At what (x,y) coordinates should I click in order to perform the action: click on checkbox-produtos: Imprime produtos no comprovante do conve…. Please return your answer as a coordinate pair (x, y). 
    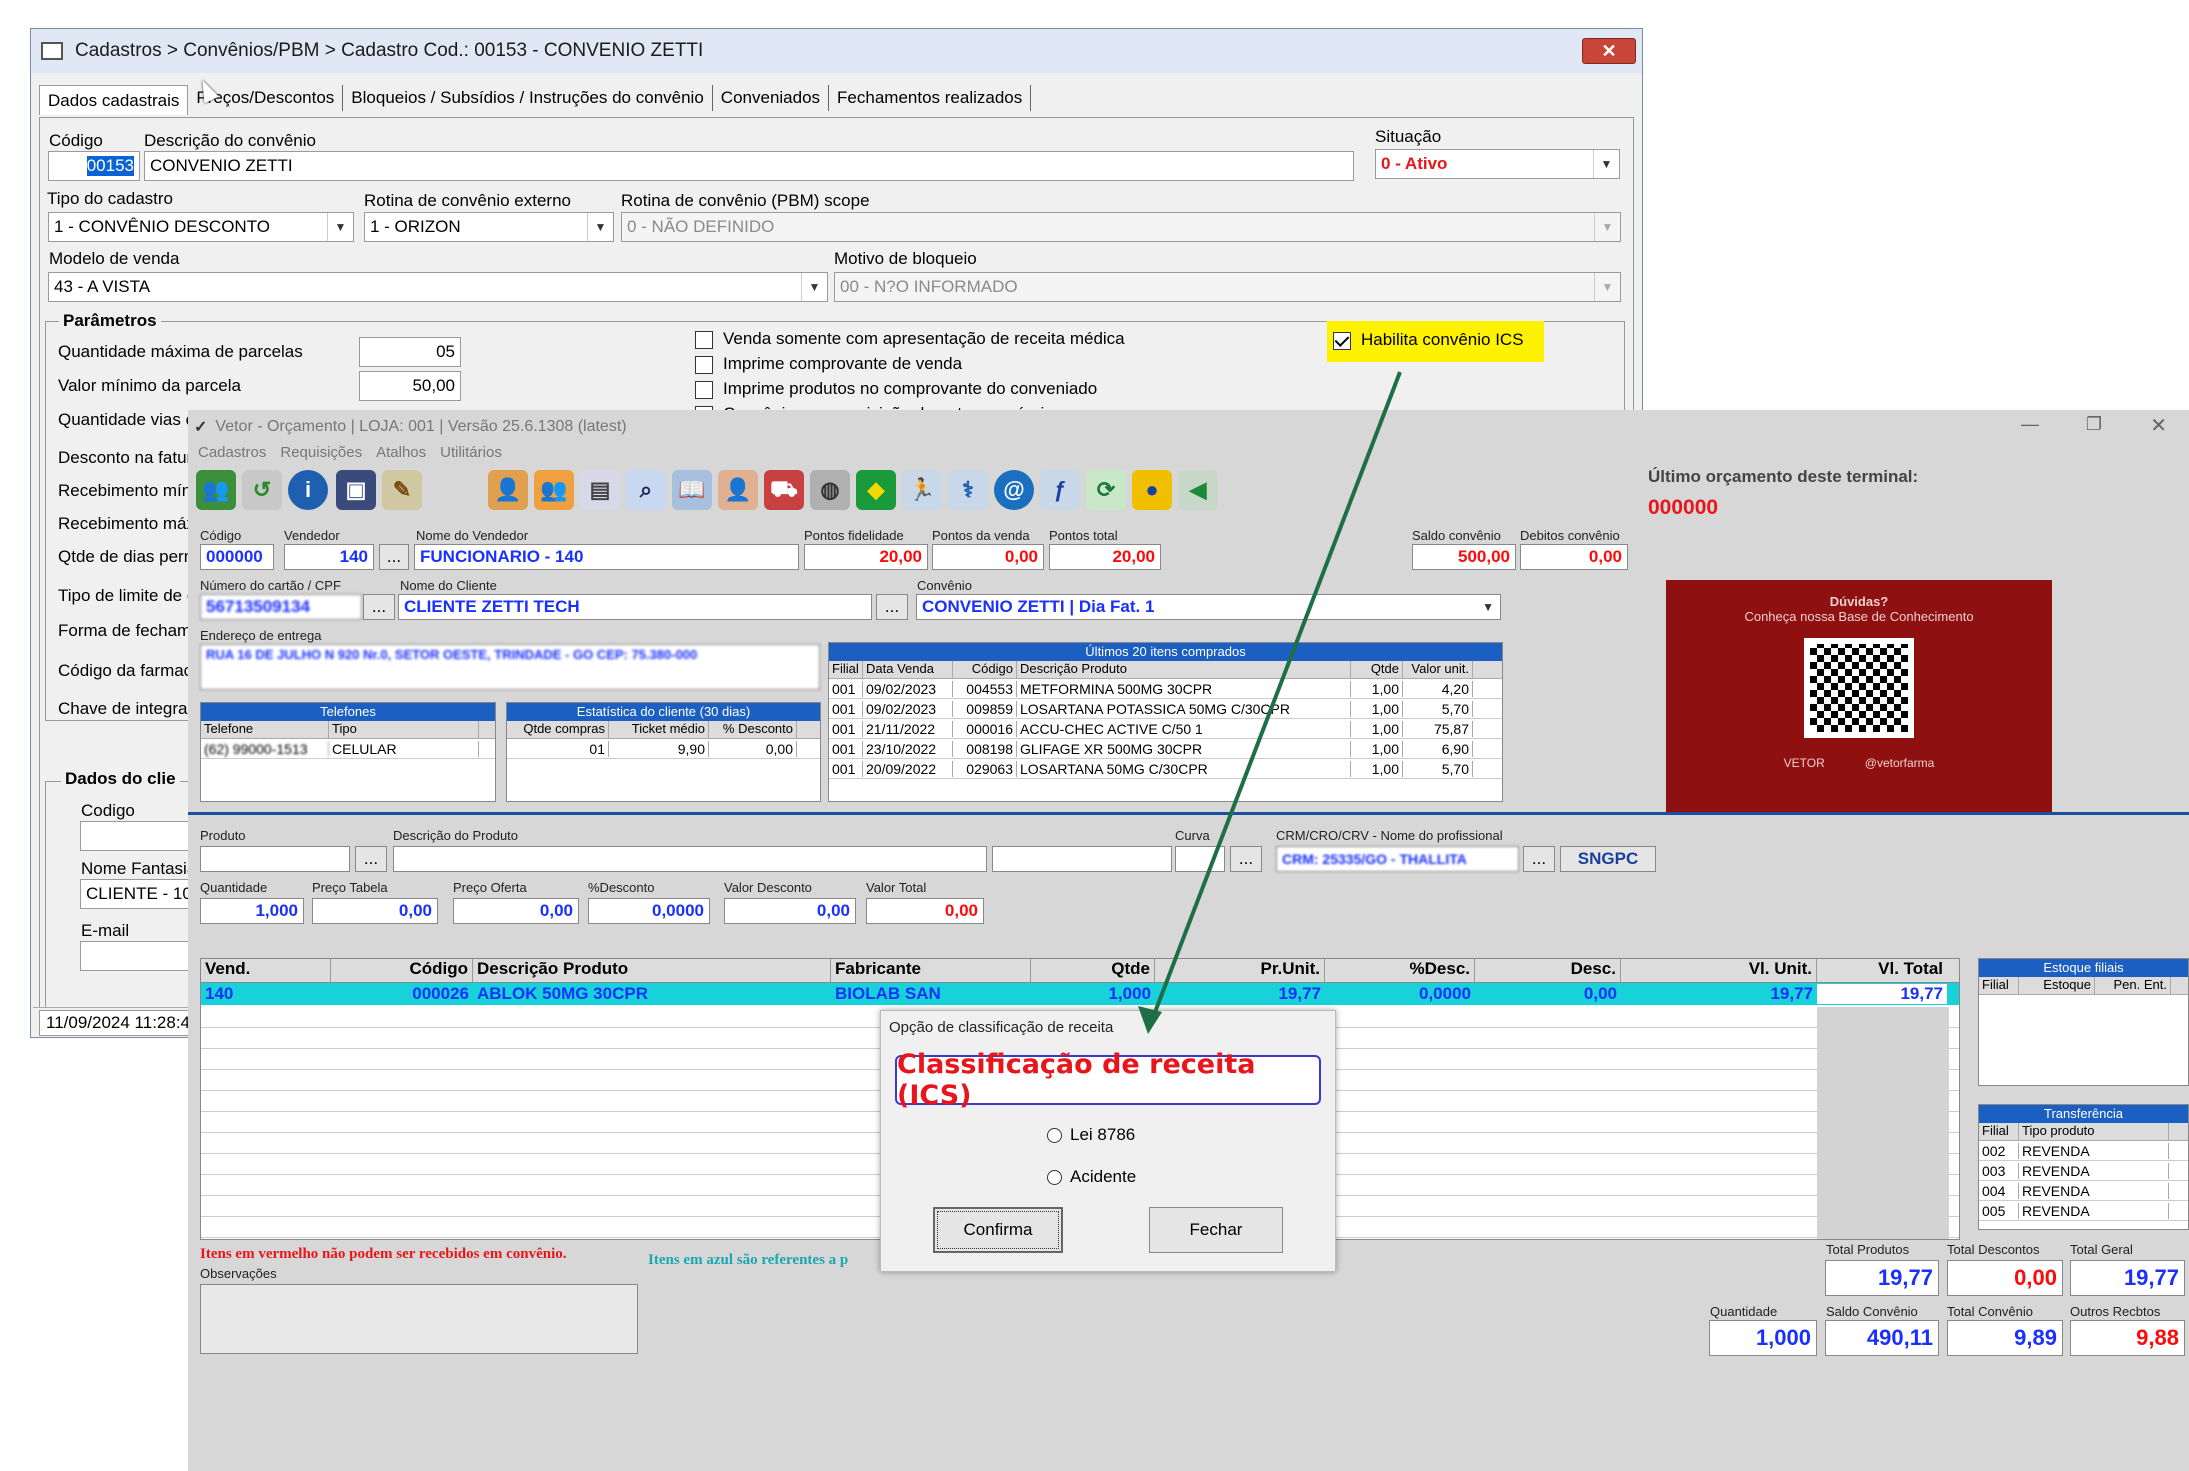
    Looking at the image, I should click on (896, 389).